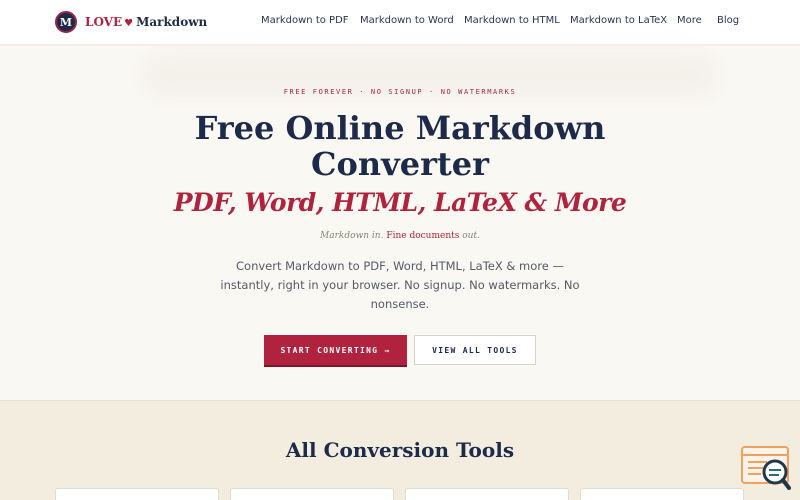 The image size is (800, 500). I want to click on nav-blog: Blog, so click(728, 20).